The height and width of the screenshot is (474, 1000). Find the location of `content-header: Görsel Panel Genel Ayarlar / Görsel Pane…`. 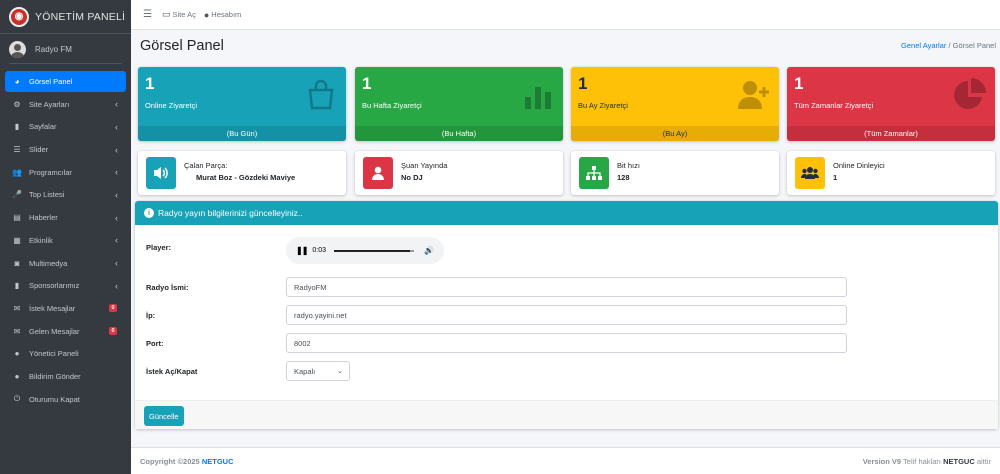

content-header: Görsel Panel Genel Ayarlar / Görsel Pane… is located at coordinates (568, 48).